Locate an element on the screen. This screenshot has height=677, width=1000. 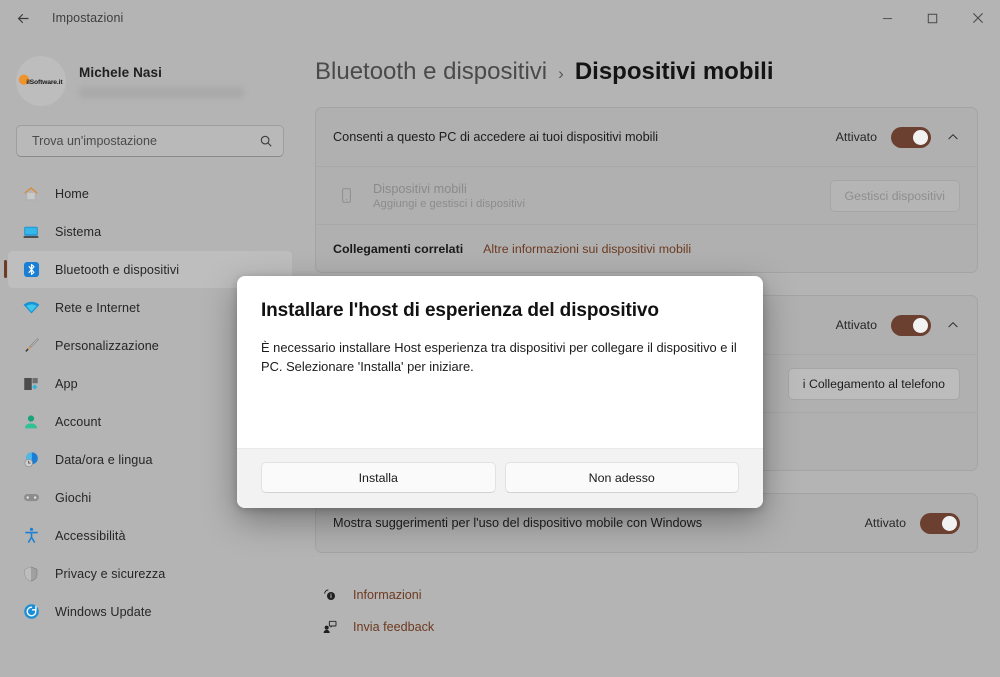
close-button is located at coordinates (977, 18).